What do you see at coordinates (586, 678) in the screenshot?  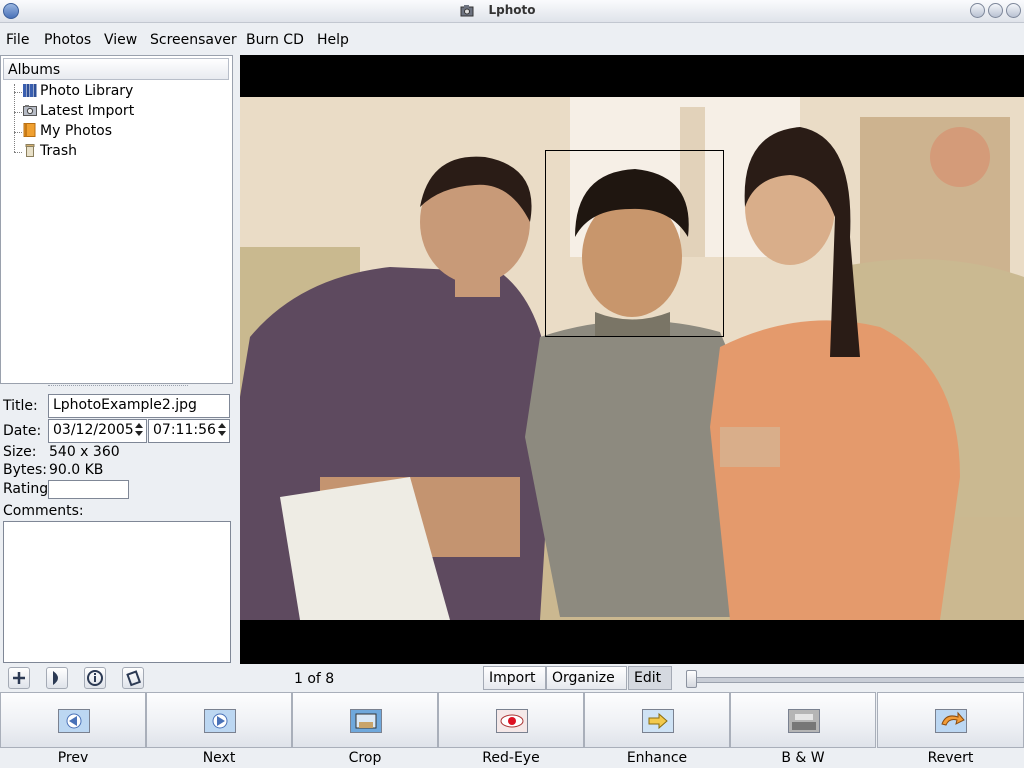 I see `tab-organize: Organize` at bounding box center [586, 678].